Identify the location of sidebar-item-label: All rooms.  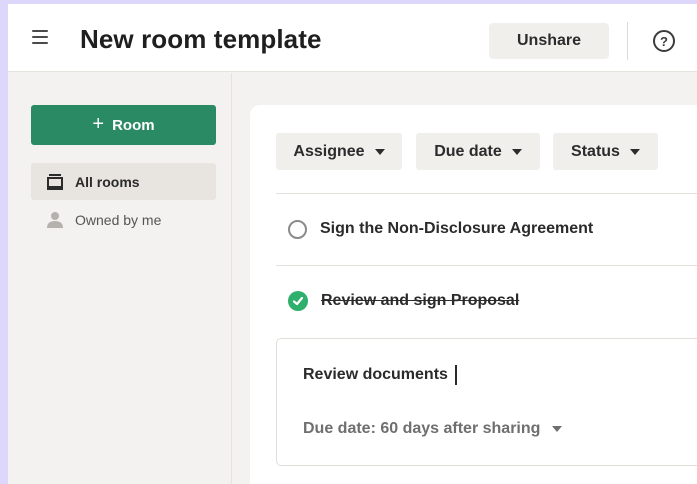
(107, 181).